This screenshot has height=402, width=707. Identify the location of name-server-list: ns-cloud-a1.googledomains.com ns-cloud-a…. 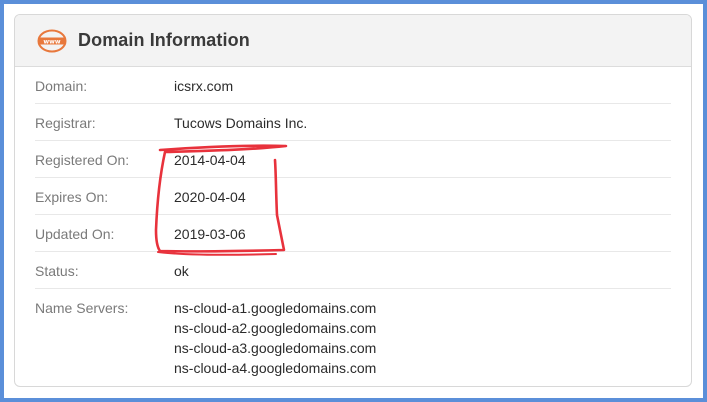
(275, 340).